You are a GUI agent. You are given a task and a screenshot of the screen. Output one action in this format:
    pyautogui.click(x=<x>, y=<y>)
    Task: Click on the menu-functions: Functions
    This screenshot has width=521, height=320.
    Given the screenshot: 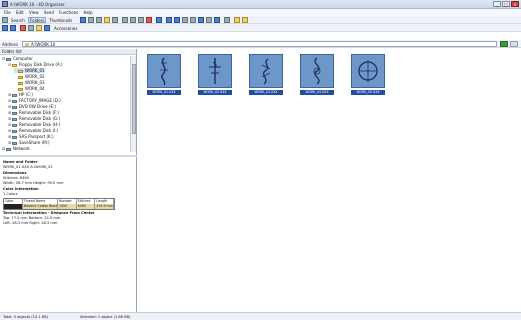 What is the action you would take?
    pyautogui.click(x=68, y=12)
    